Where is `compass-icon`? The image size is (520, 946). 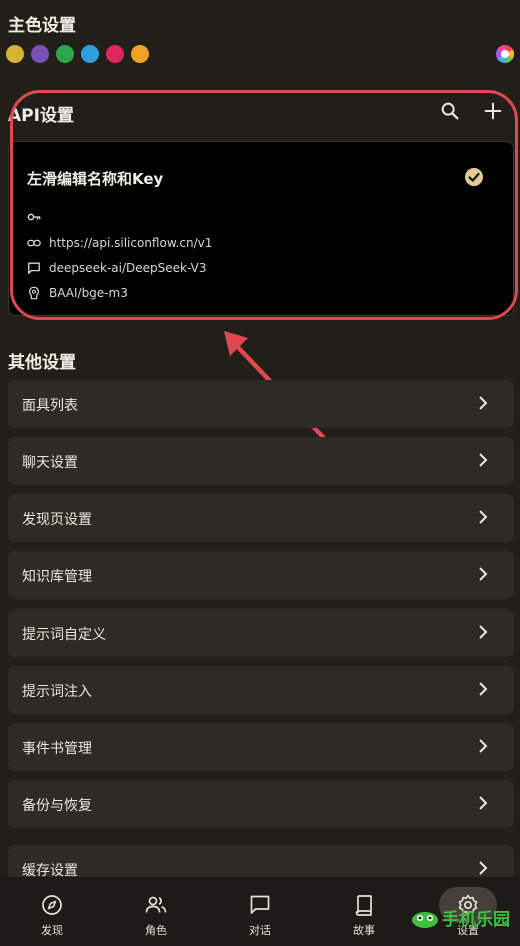 compass-icon is located at coordinates (52, 905).